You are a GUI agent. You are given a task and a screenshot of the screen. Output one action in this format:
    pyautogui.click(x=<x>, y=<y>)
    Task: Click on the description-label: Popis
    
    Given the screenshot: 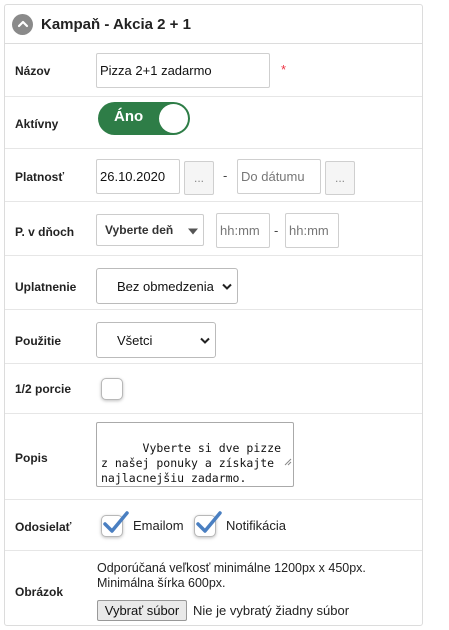 What is the action you would take?
    pyautogui.click(x=31, y=458)
    